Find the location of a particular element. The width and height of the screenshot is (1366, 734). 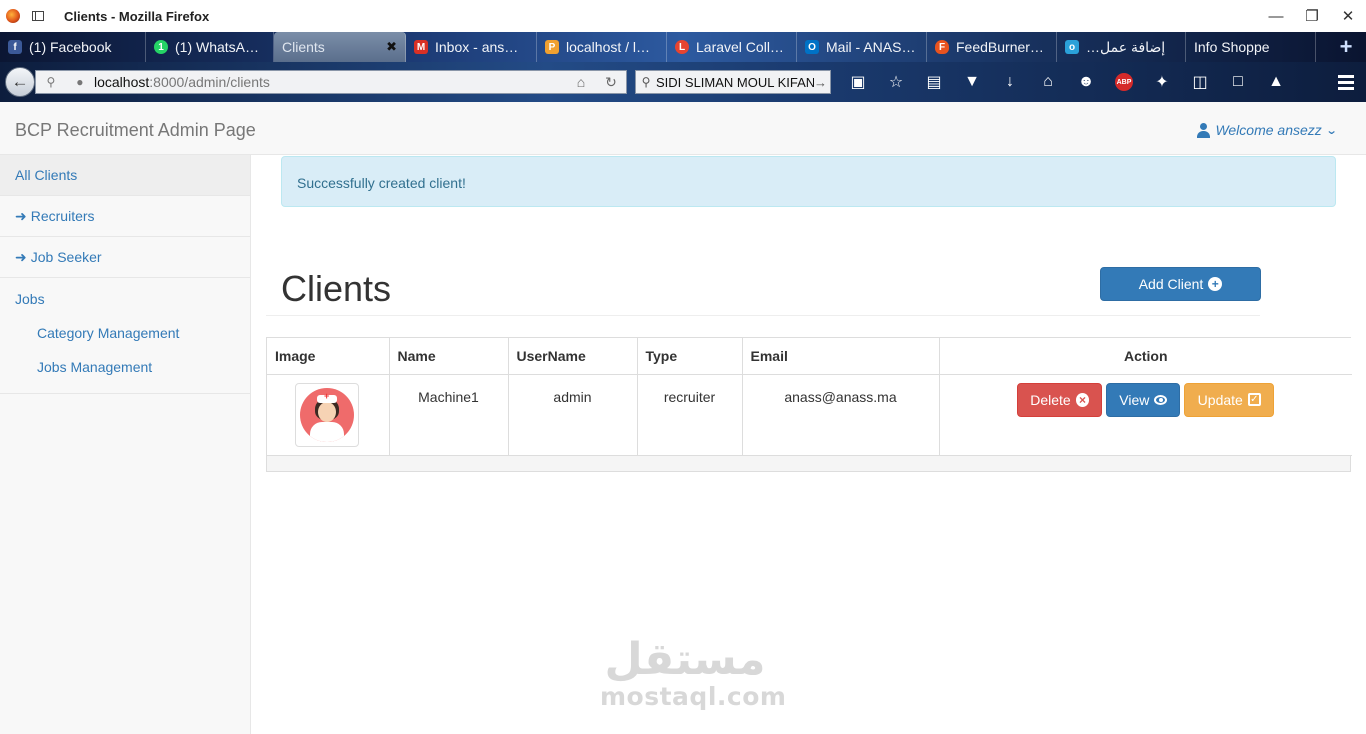

tab-clients: Clients ✖ is located at coordinates (340, 47).